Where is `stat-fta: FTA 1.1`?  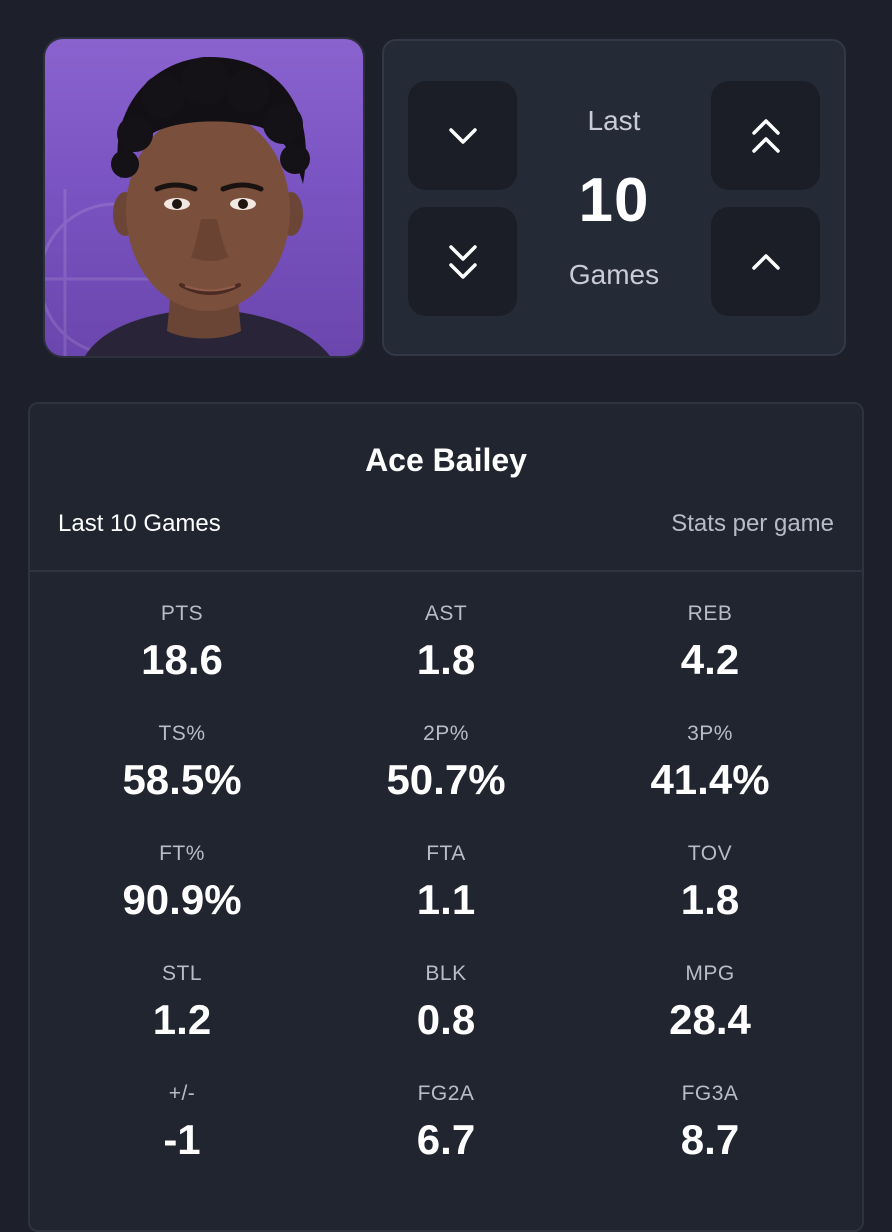 stat-fta: FTA 1.1 is located at coordinates (446, 892).